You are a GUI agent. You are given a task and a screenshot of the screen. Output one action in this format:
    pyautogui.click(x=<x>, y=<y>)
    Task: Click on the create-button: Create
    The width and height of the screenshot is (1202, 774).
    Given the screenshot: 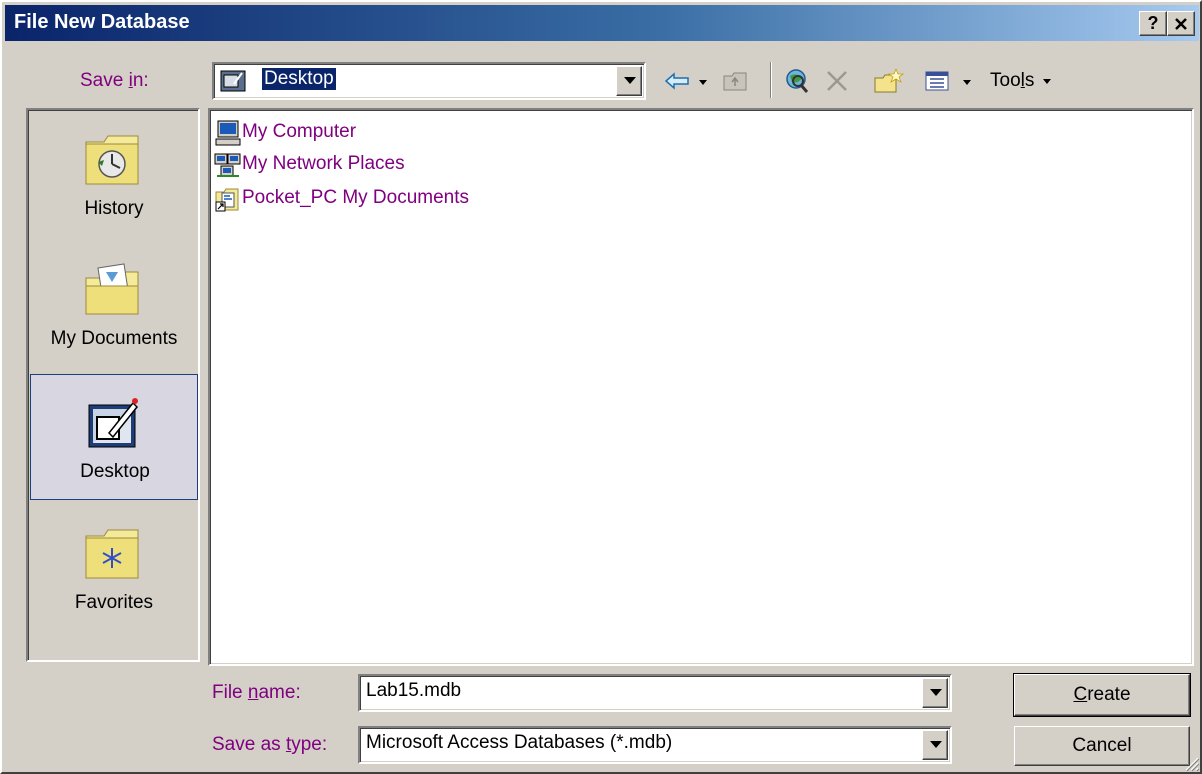 What is the action you would take?
    pyautogui.click(x=1102, y=695)
    